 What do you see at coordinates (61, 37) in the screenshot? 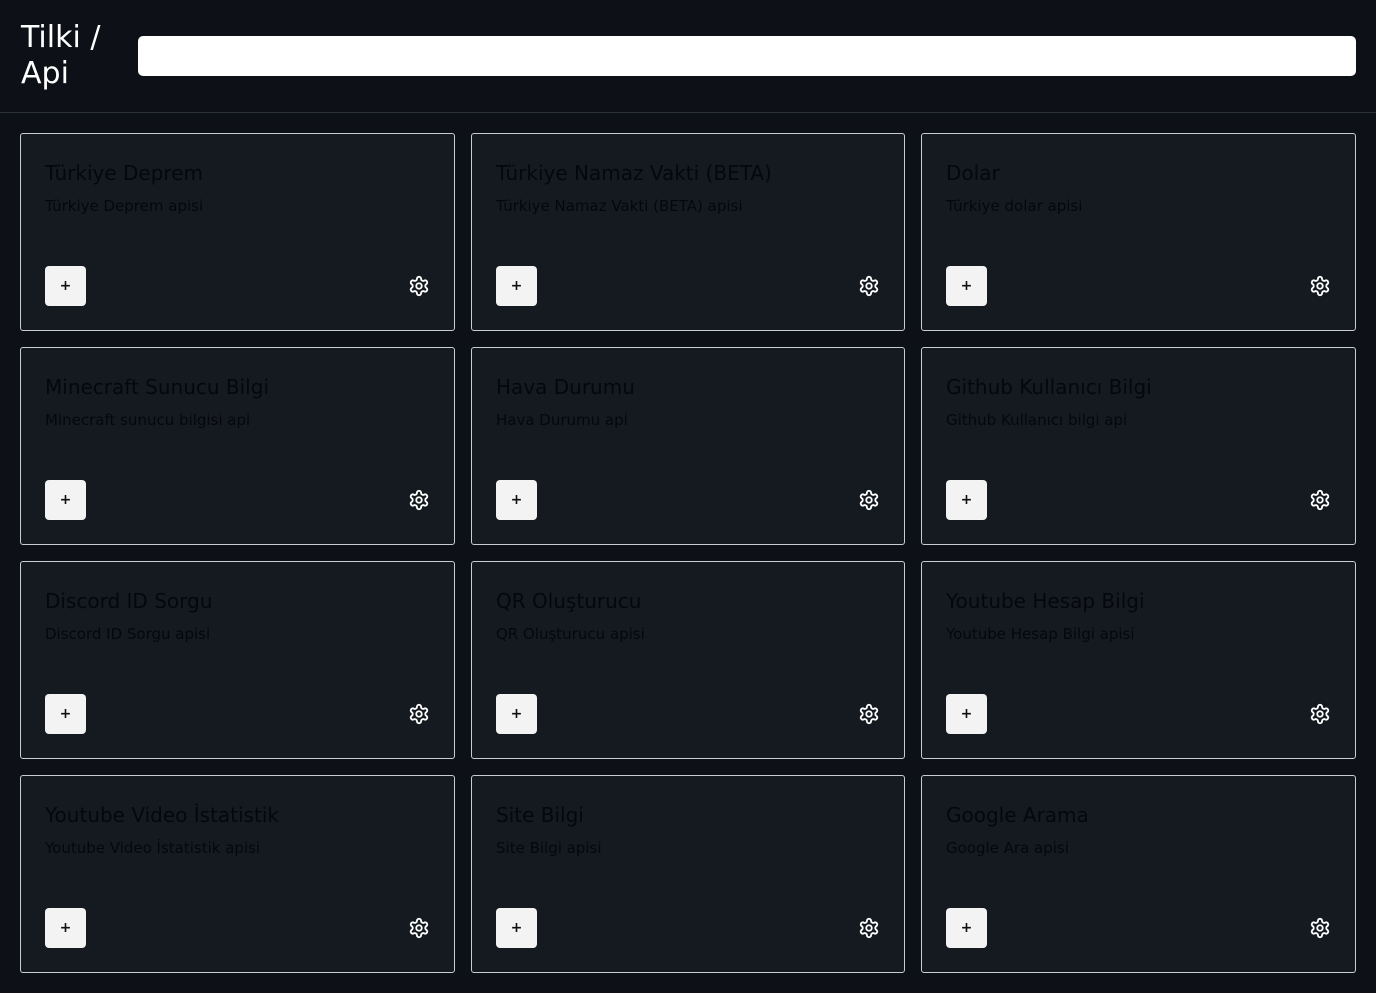
I see `brand-title-line-1: Tilki /` at bounding box center [61, 37].